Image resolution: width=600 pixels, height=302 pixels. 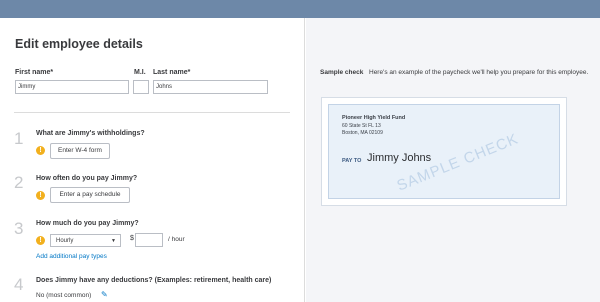 I want to click on section-divider, so click(x=152, y=112).